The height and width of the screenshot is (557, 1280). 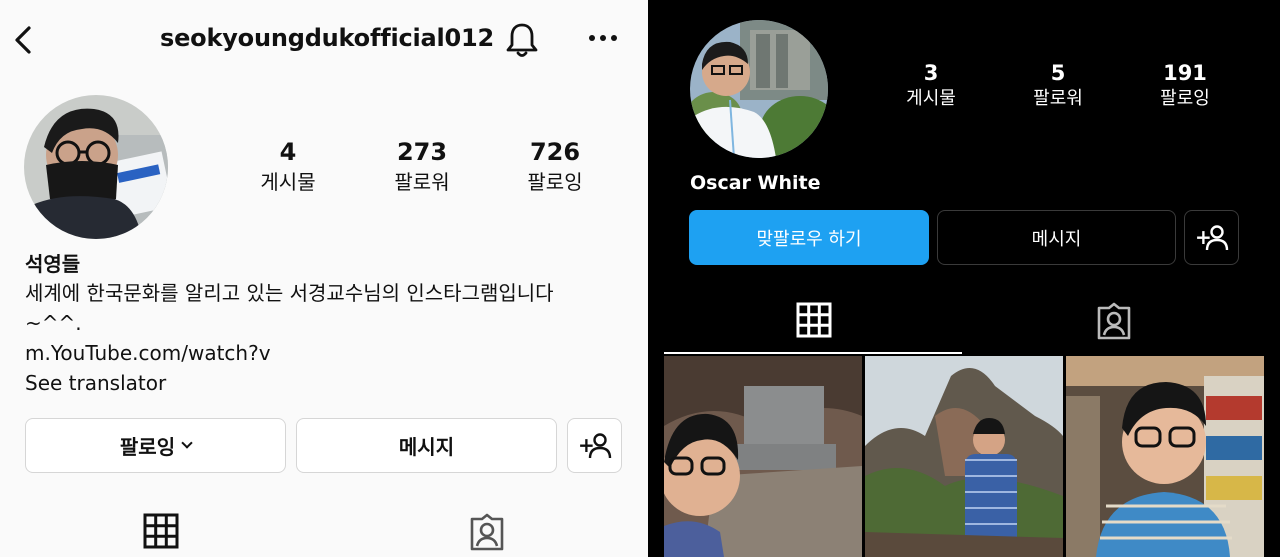 What do you see at coordinates (555, 152) in the screenshot?
I see `following-count-value: 726` at bounding box center [555, 152].